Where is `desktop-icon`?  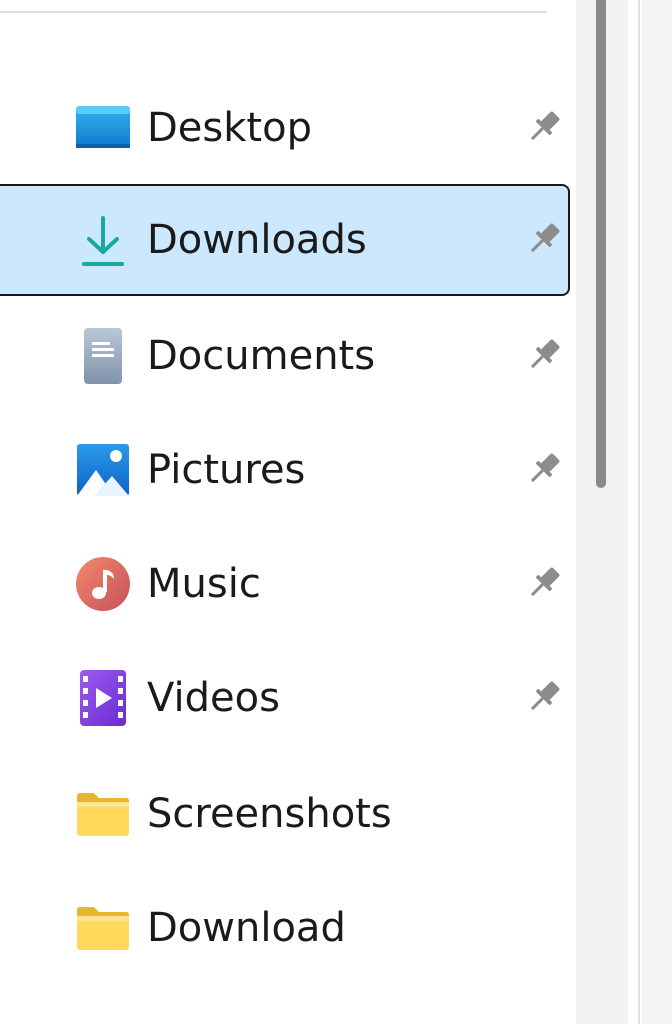 desktop-icon is located at coordinates (103, 128).